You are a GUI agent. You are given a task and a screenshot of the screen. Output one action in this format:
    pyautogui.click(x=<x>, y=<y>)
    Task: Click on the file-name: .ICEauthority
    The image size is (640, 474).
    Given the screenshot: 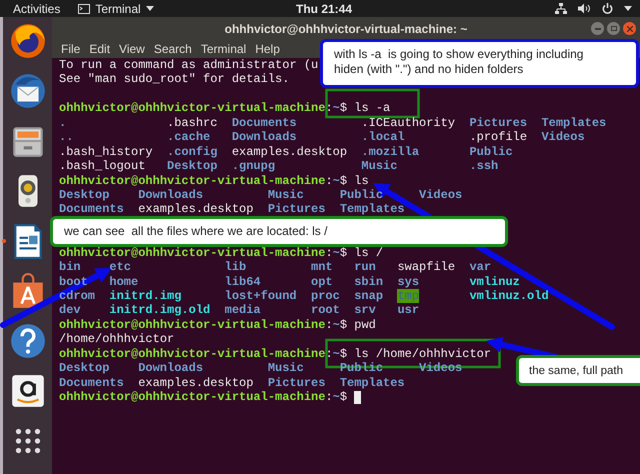 What is the action you would take?
    pyautogui.click(x=408, y=123)
    